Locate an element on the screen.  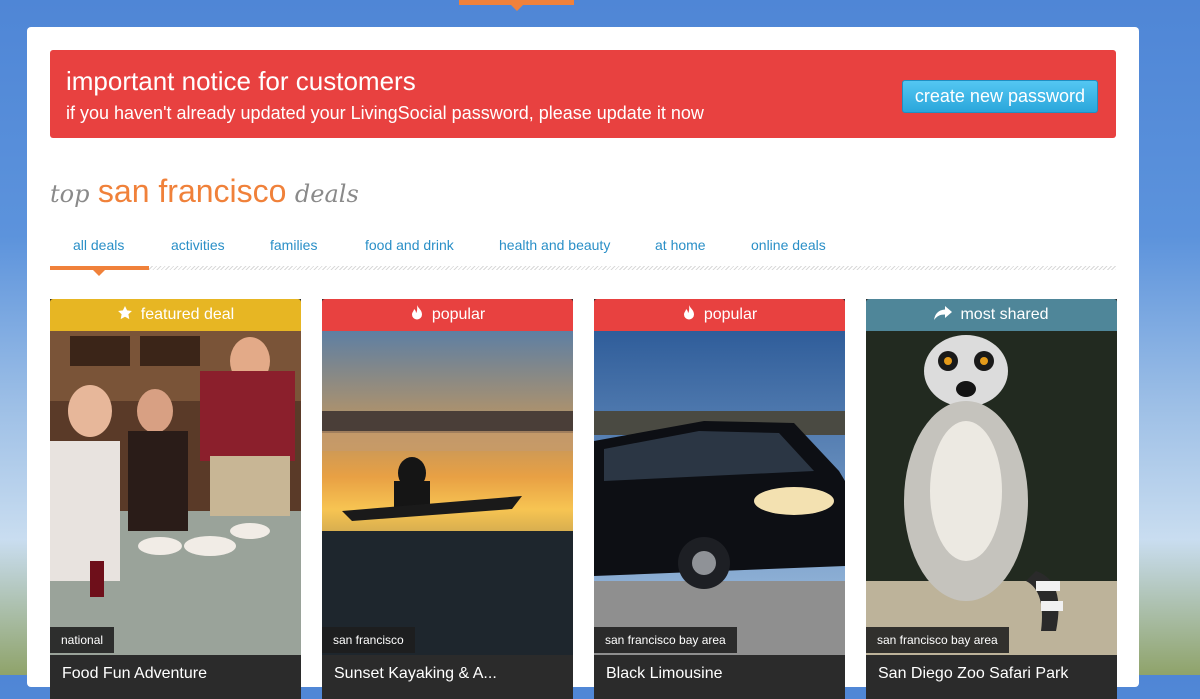
deal-title: San Diego Zoo Safari Park is located at coordinates (973, 674).